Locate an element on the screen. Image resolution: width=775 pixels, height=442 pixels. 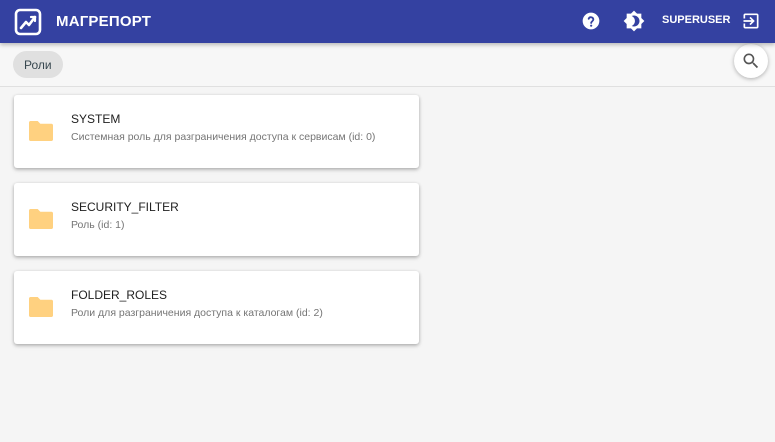
logout-icon is located at coordinates (751, 21).